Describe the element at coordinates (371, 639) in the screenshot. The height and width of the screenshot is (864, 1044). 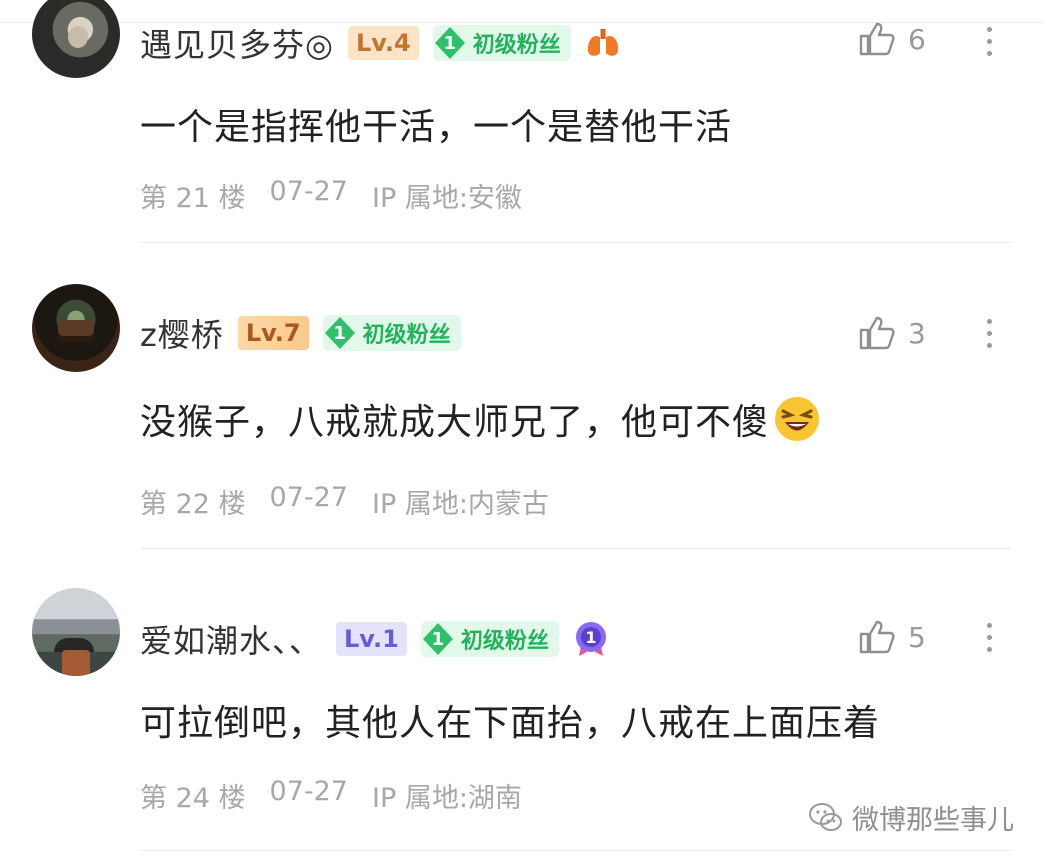
I see `level-badge: Lv.1` at that location.